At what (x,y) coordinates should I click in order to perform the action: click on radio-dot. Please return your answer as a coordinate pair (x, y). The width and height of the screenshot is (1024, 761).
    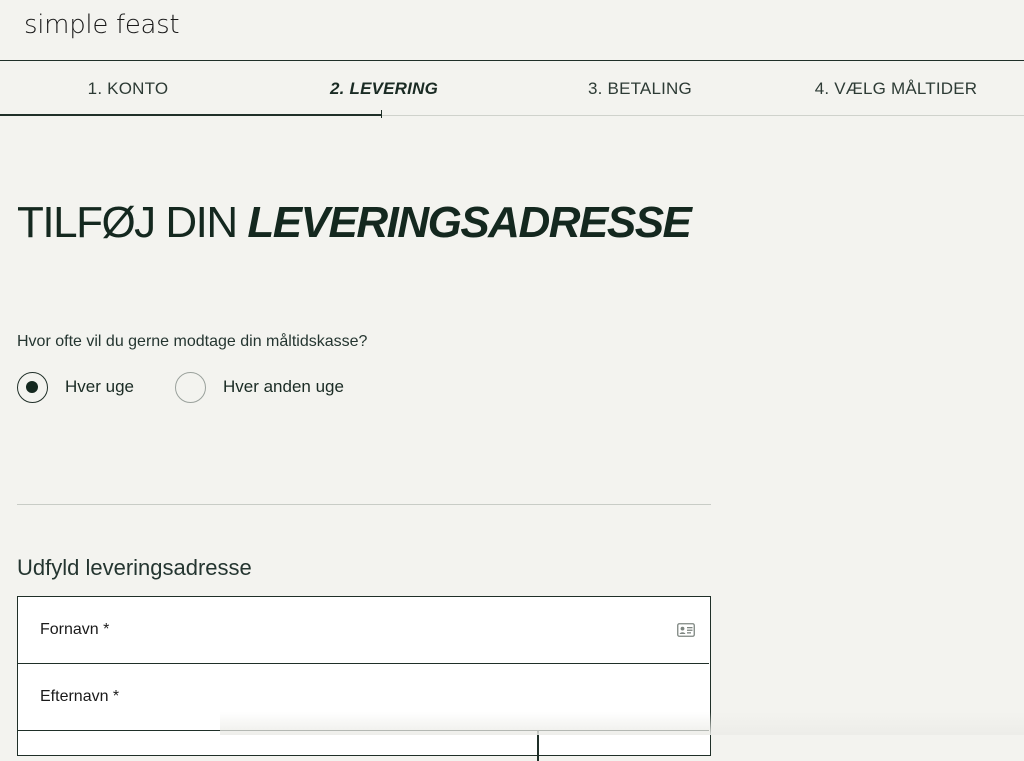
    Looking at the image, I should click on (32, 386).